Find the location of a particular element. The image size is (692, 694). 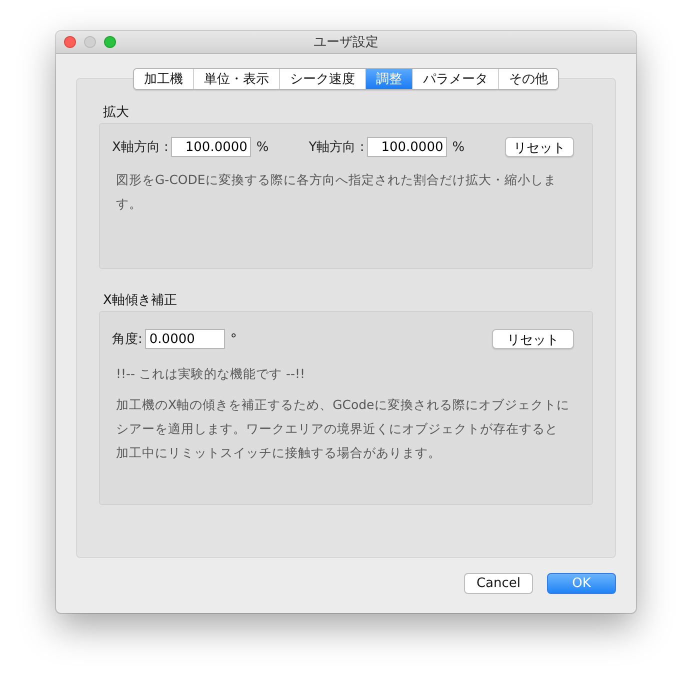

cancel-button: Cancel is located at coordinates (498, 583).